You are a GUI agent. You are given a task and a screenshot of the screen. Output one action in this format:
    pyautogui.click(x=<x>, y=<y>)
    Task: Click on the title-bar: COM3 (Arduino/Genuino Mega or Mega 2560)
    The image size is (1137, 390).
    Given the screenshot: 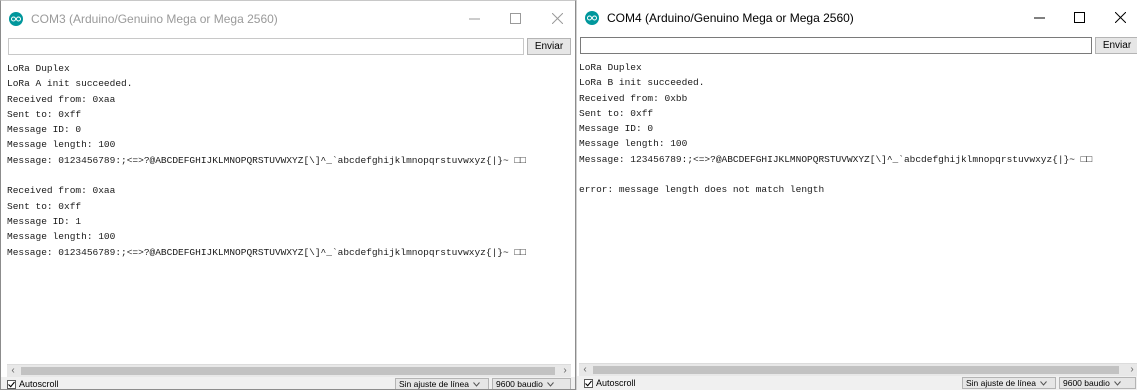 What is the action you would take?
    pyautogui.click(x=288, y=18)
    